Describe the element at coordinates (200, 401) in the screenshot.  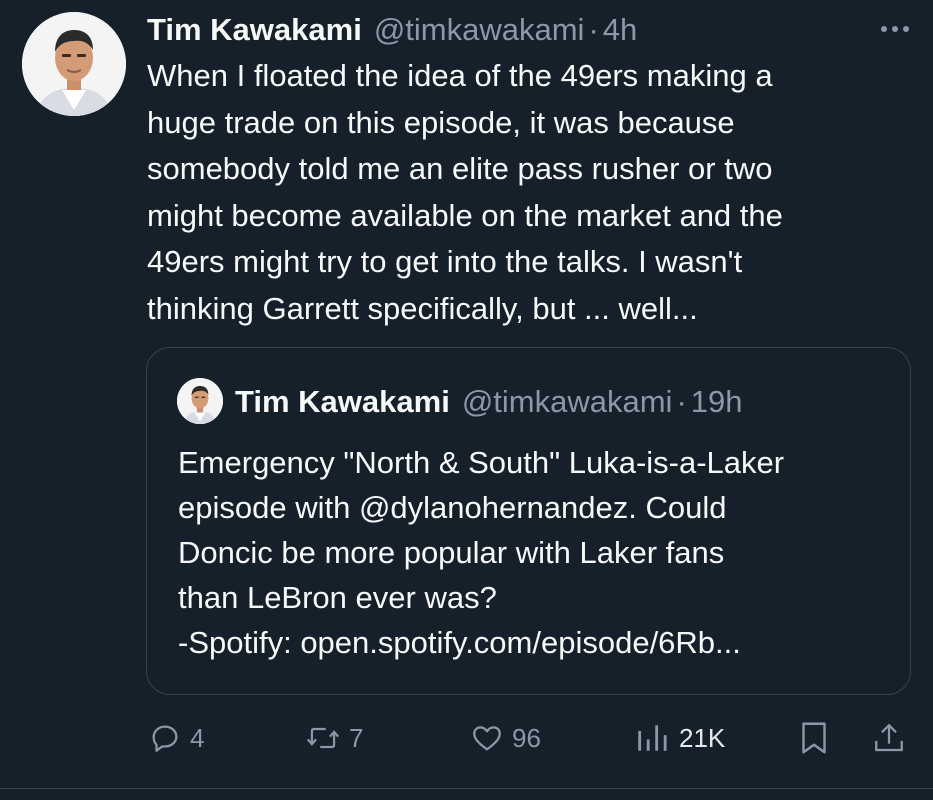
I see `quoted-author-avatar` at that location.